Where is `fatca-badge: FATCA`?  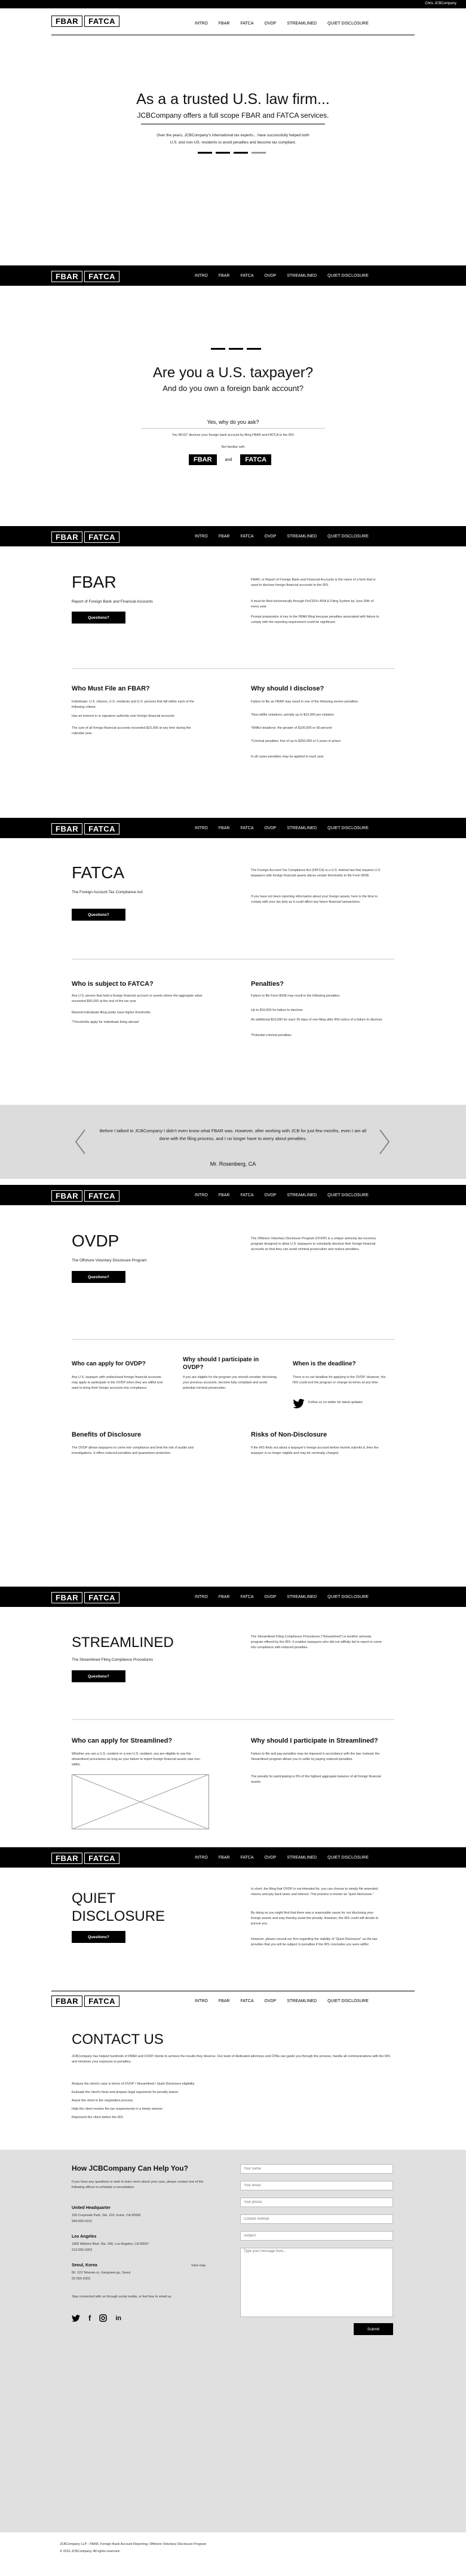
fatca-badge: FATCA is located at coordinates (256, 459).